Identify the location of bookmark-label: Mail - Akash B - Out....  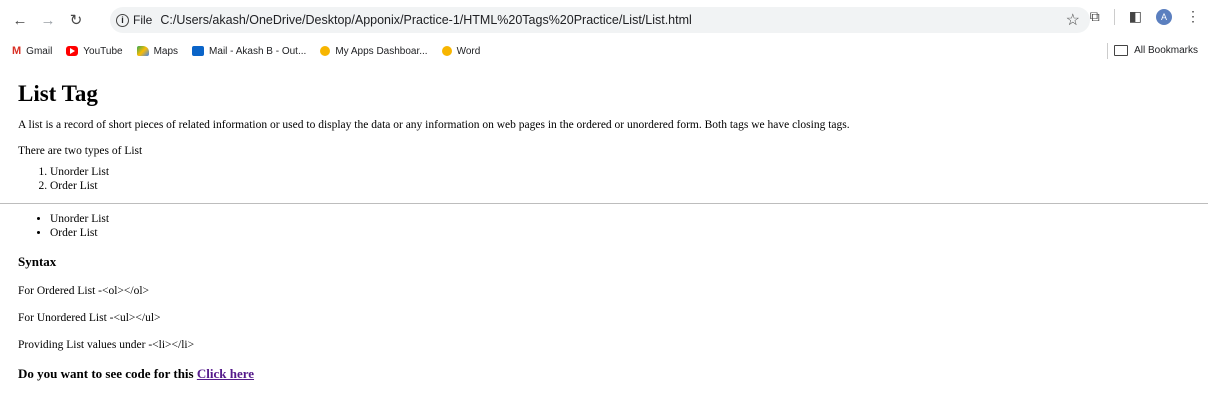
(258, 51).